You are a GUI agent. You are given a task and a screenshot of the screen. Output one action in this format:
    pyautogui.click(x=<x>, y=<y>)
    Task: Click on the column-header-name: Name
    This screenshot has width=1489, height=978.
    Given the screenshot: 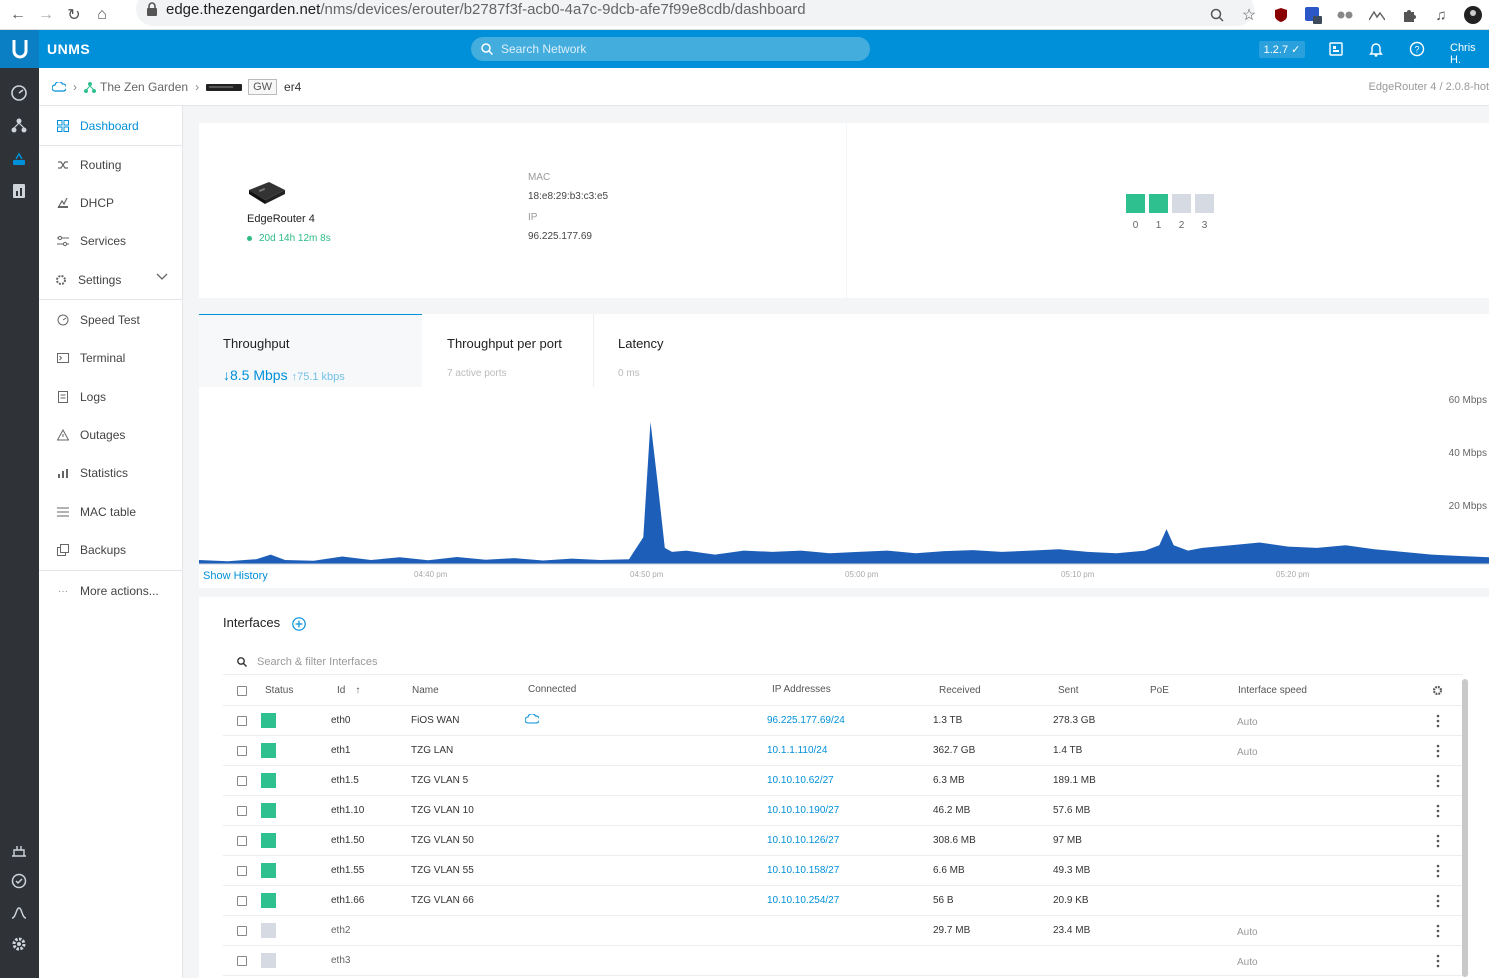 What is the action you would take?
    pyautogui.click(x=425, y=690)
    